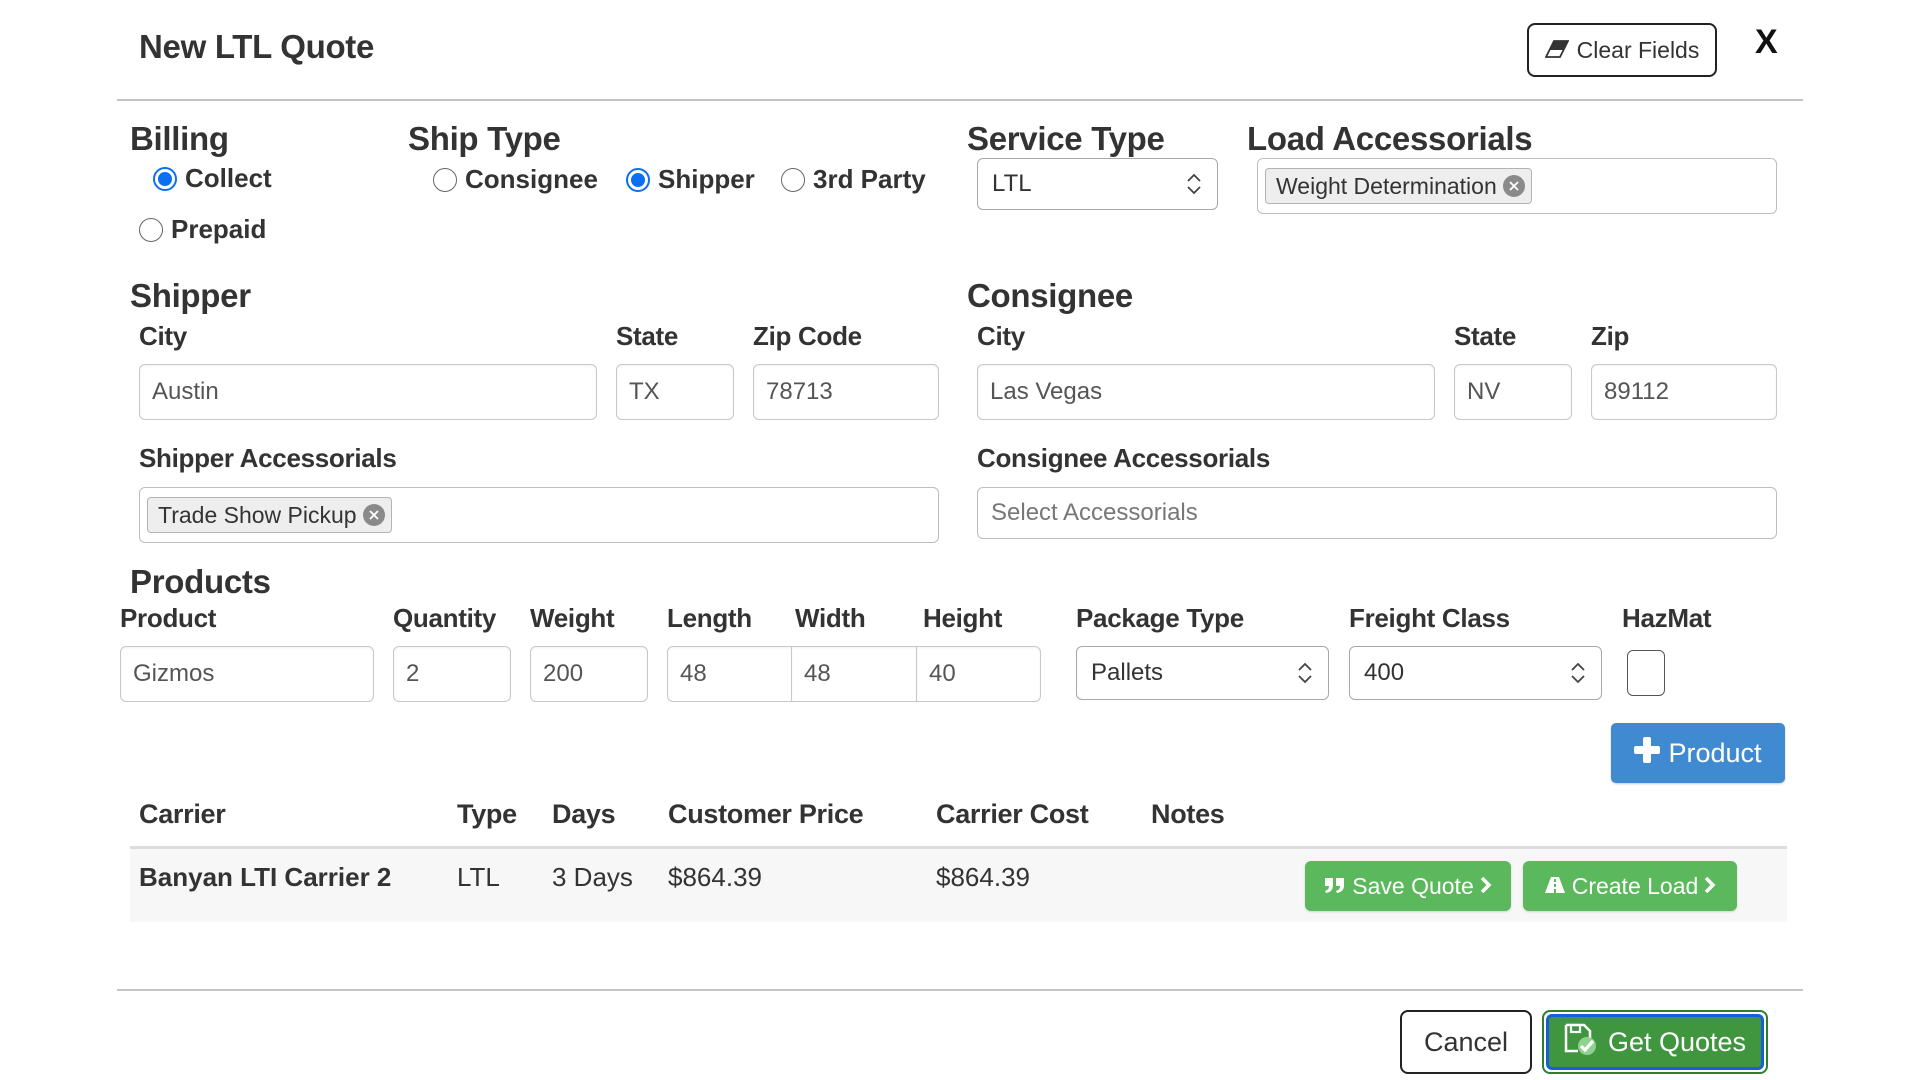  I want to click on quantity-input: 2, so click(452, 674).